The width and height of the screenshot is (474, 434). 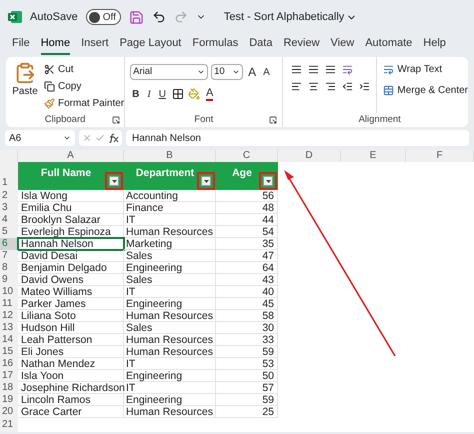 I want to click on row-header: 4, so click(x=9, y=220).